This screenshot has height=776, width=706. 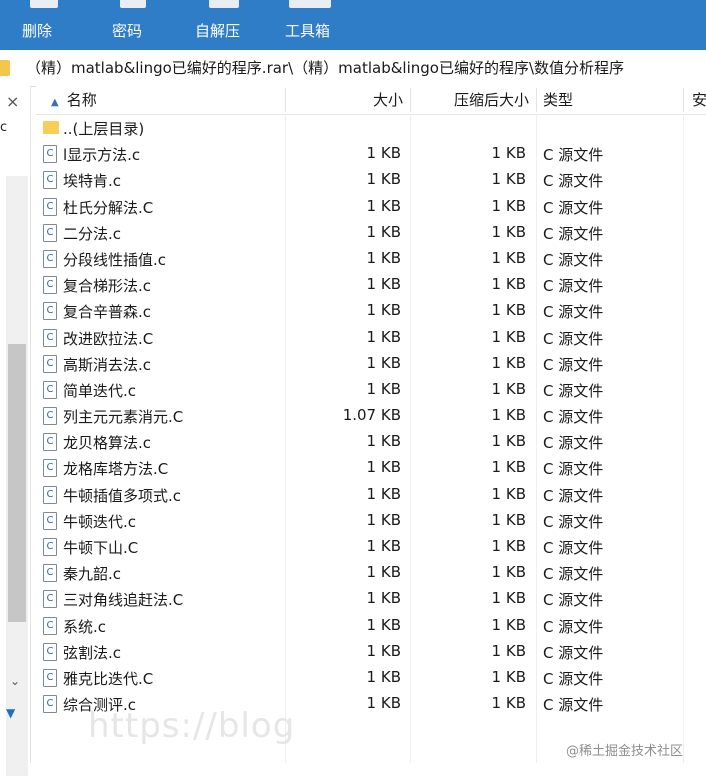 I want to click on column-header: ▲ 名称 大小 压缩后大小 类型 安, so click(x=371, y=100).